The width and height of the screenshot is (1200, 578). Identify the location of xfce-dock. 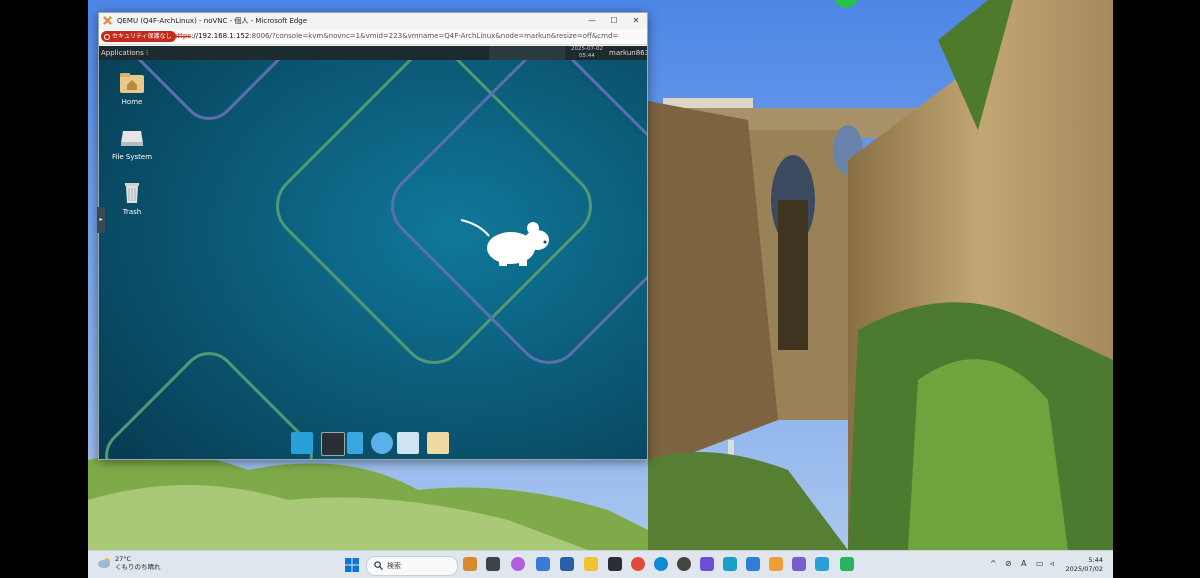
(372, 443).